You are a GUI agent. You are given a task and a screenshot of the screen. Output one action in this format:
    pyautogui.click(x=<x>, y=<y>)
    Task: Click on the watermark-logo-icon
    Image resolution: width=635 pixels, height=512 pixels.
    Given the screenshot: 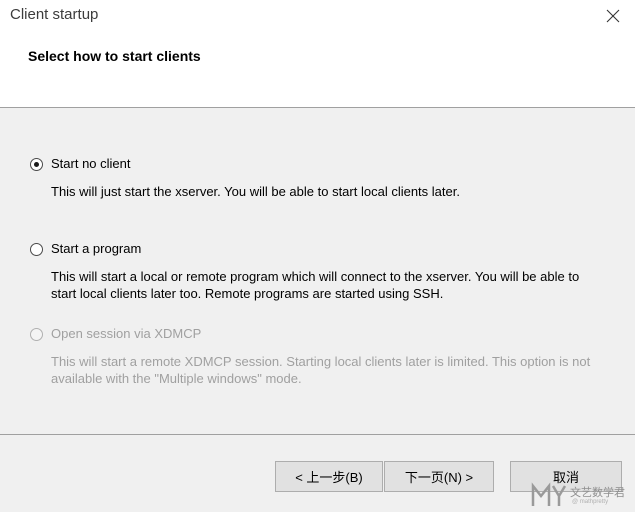 What is the action you would take?
    pyautogui.click(x=548, y=494)
    